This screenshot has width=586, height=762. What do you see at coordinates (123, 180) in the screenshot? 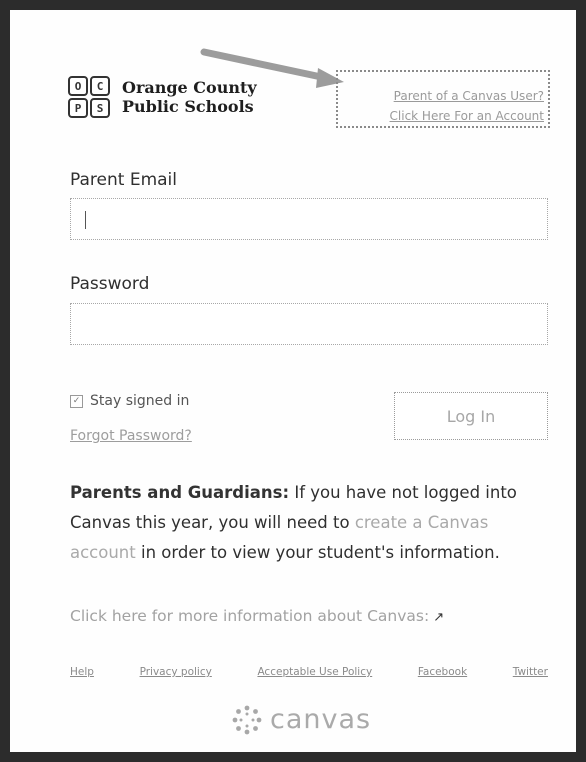
I see `email-label: Parent Email` at bounding box center [123, 180].